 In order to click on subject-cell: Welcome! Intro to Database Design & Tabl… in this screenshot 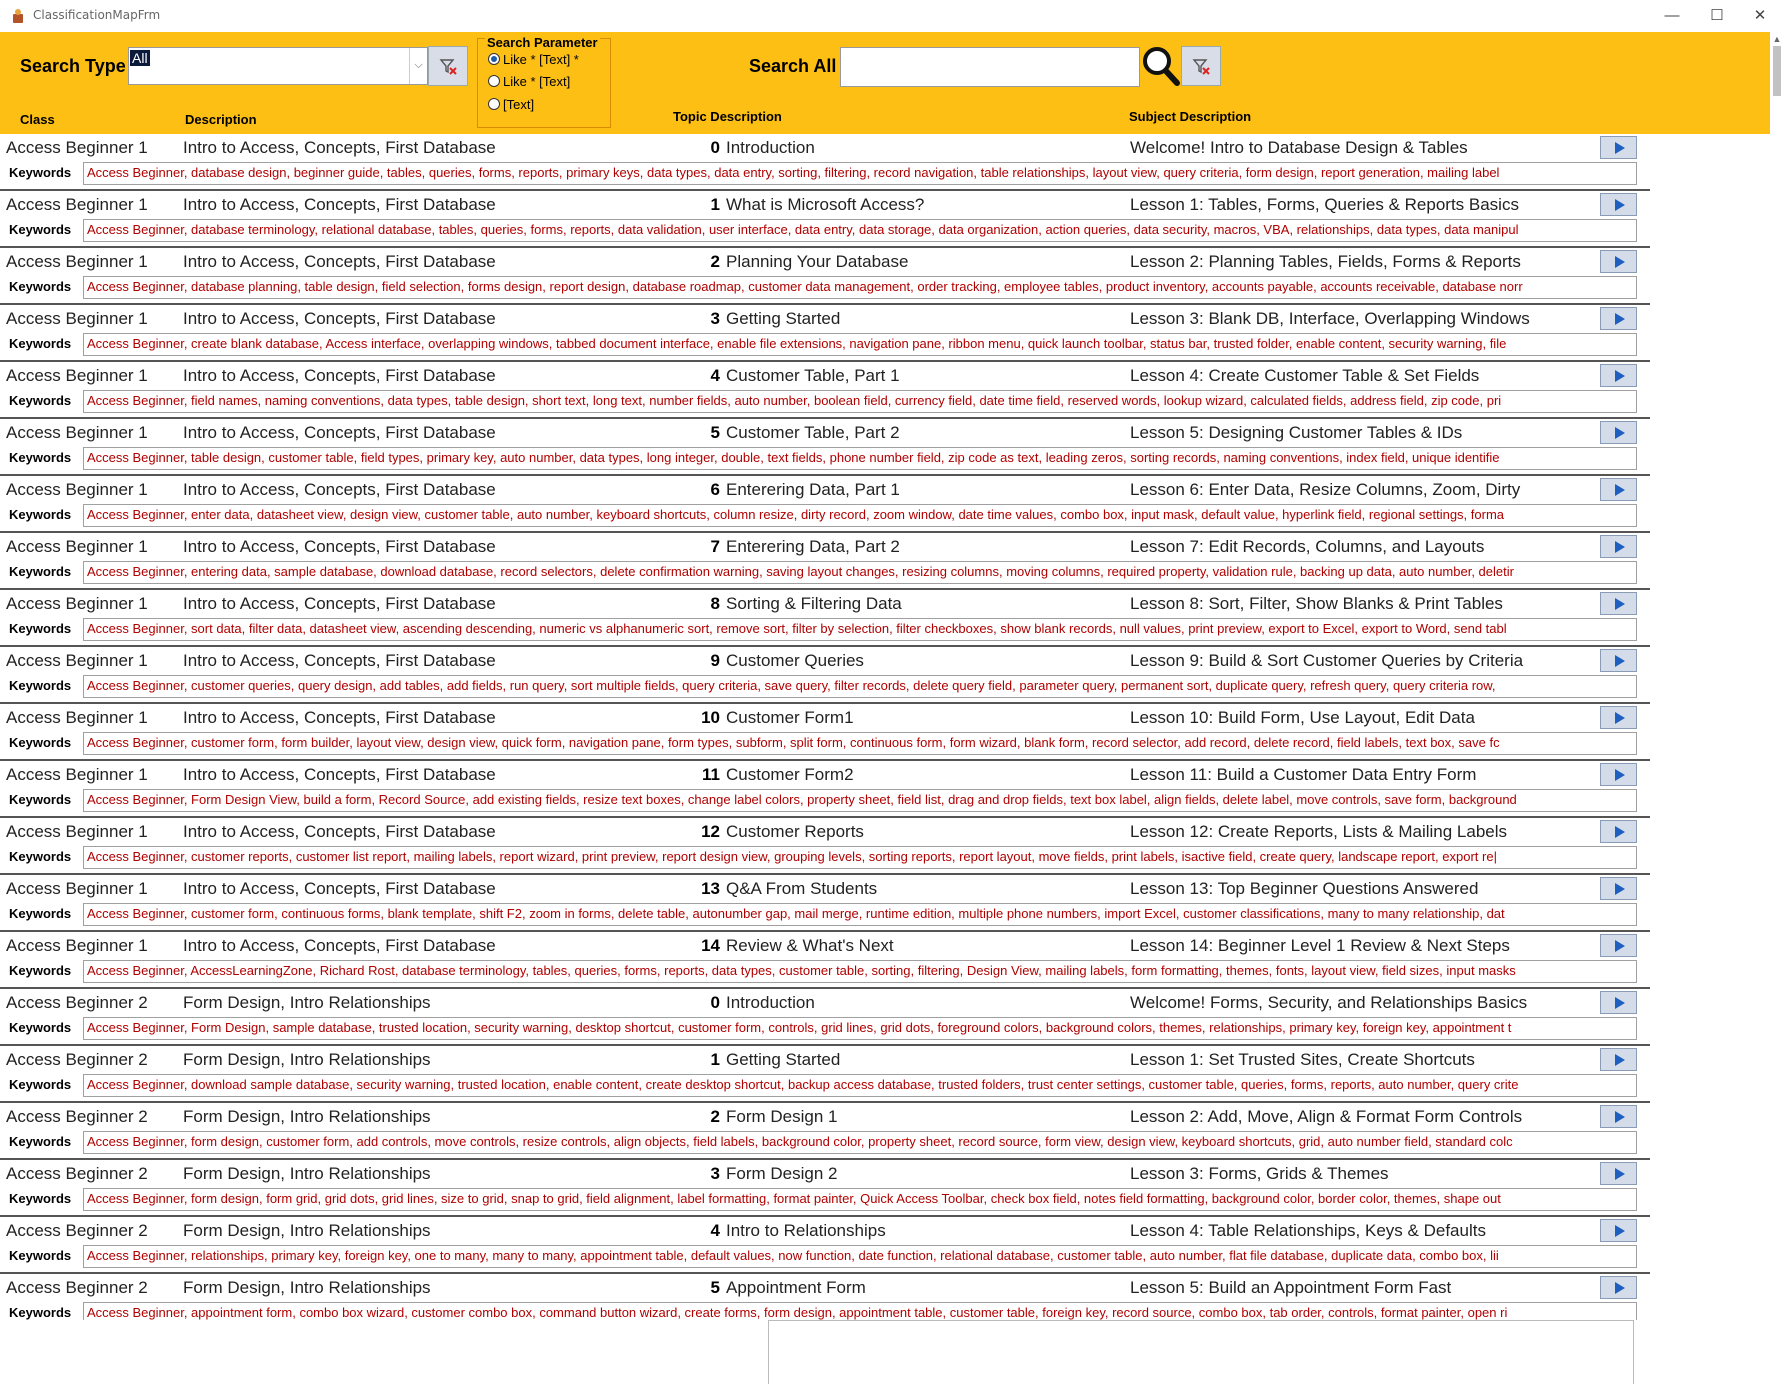, I will do `click(1299, 148)`.